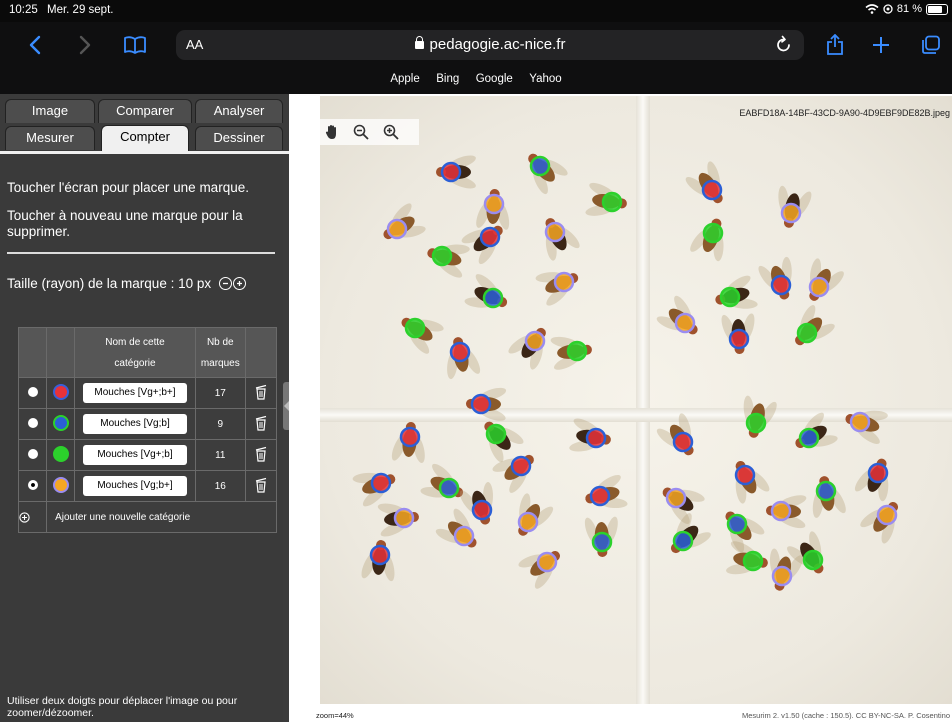 The width and height of the screenshot is (952, 722). I want to click on favorite-google: Google, so click(494, 79).